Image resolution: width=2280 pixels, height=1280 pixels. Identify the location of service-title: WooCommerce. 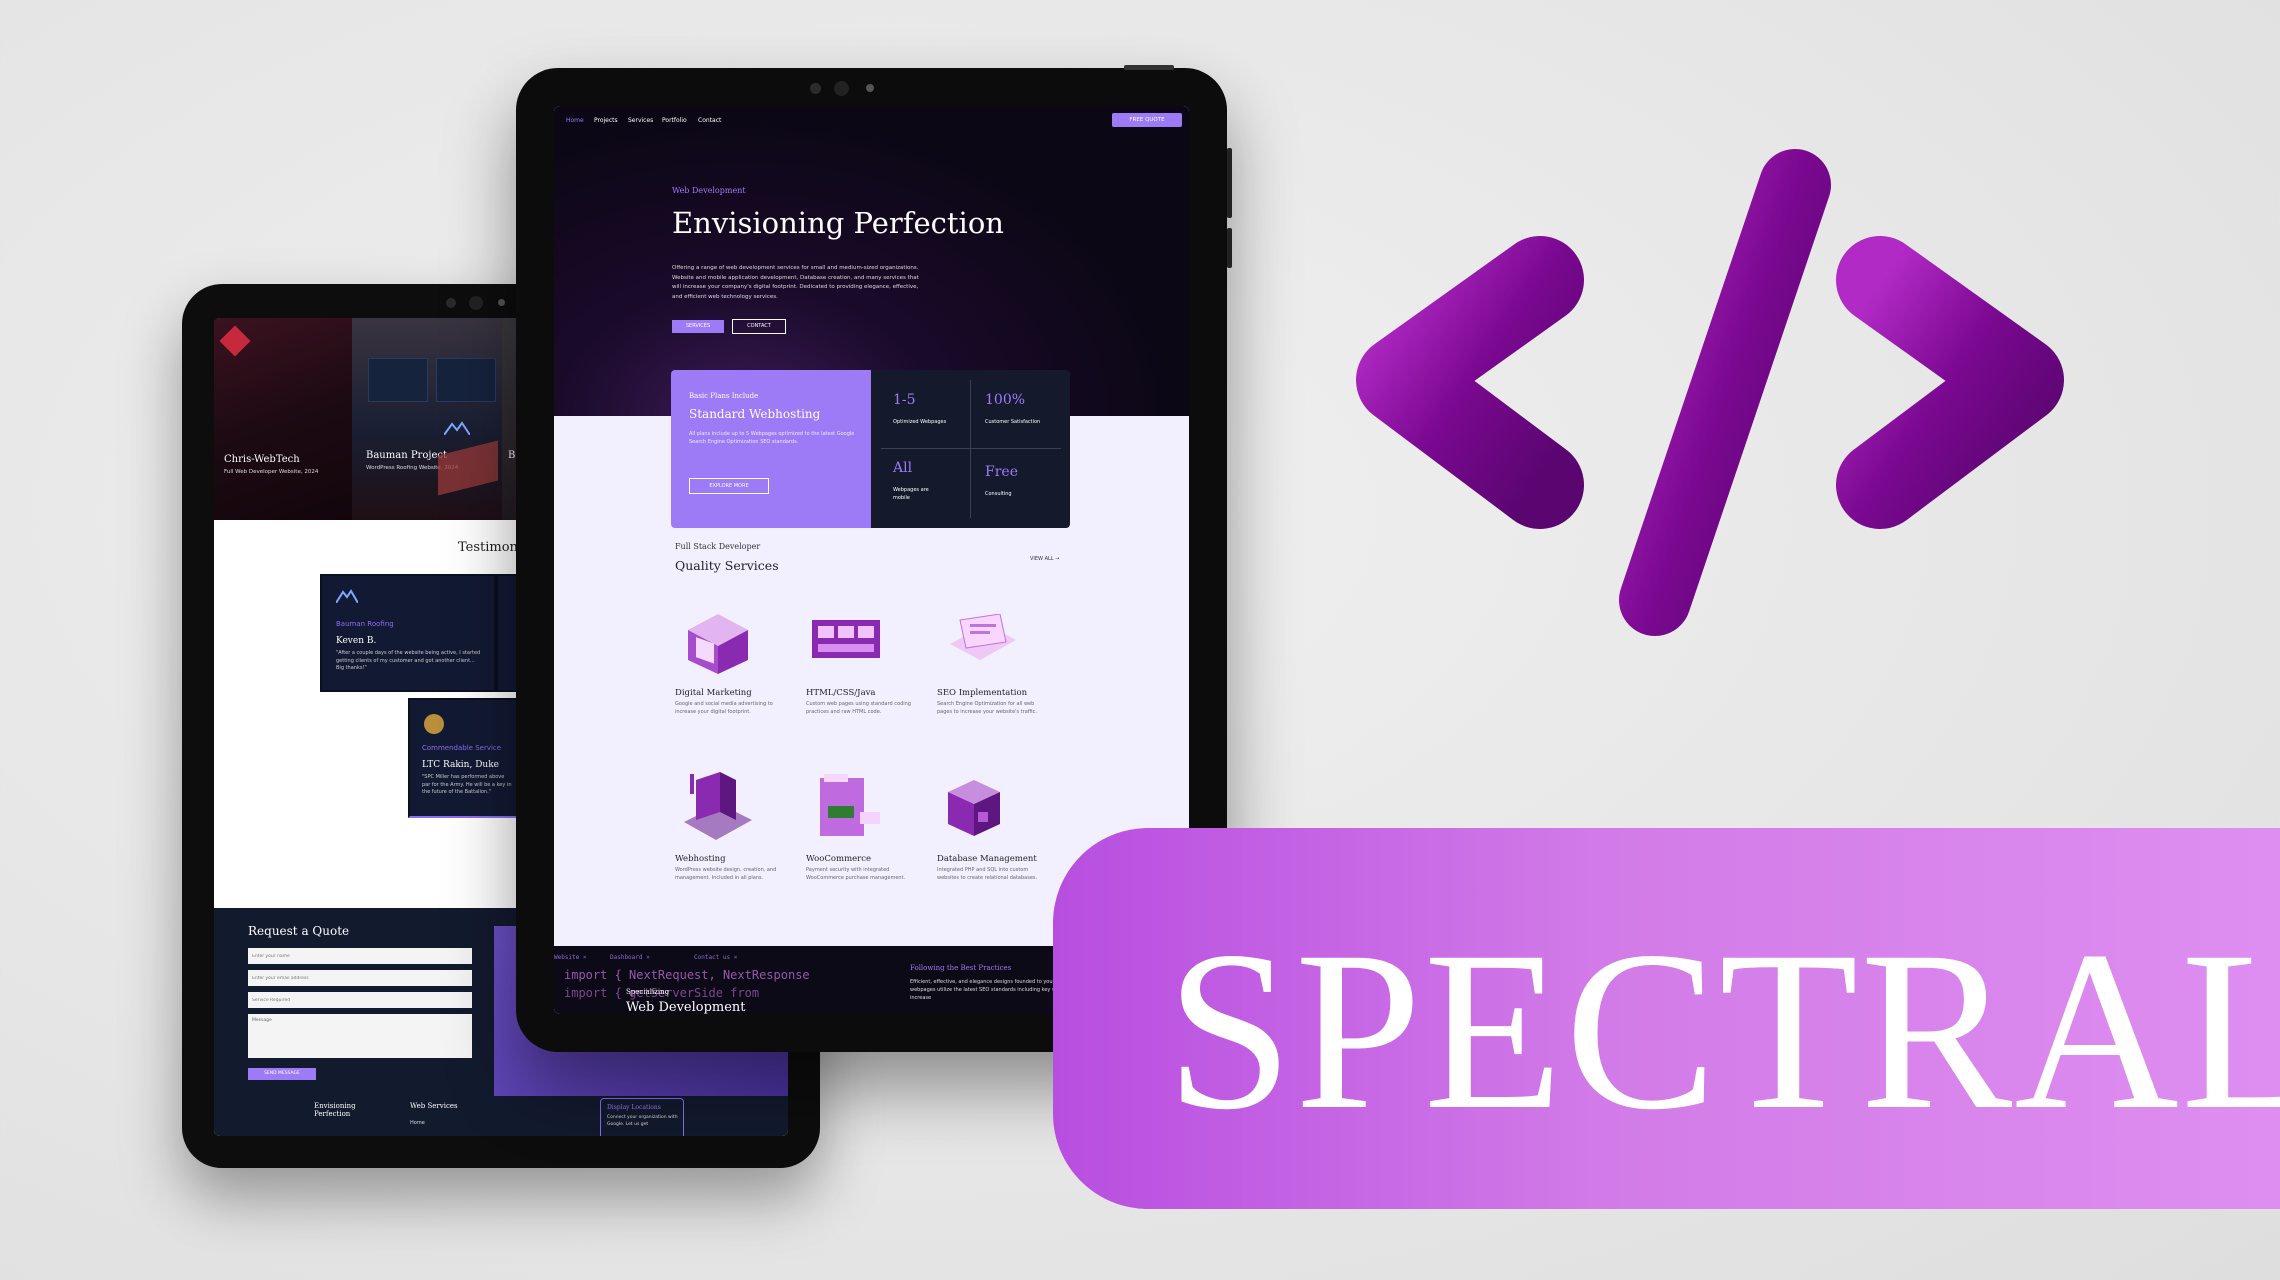
(839, 859).